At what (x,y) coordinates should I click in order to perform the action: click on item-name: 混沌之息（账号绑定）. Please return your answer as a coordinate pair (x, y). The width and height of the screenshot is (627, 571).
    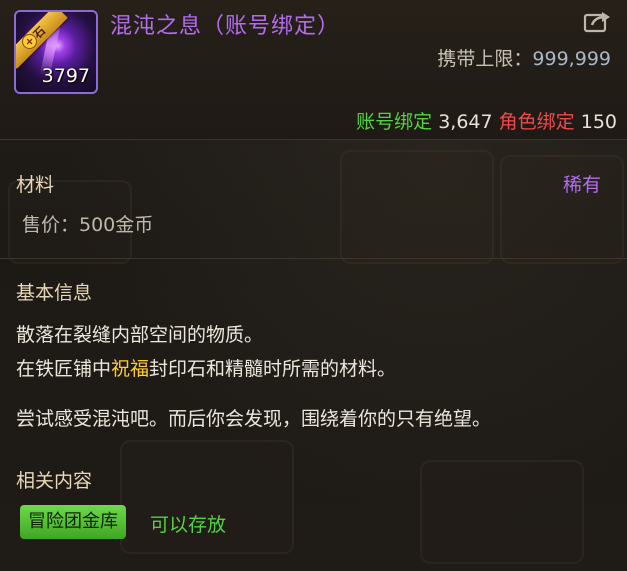
    Looking at the image, I should click on (225, 26).